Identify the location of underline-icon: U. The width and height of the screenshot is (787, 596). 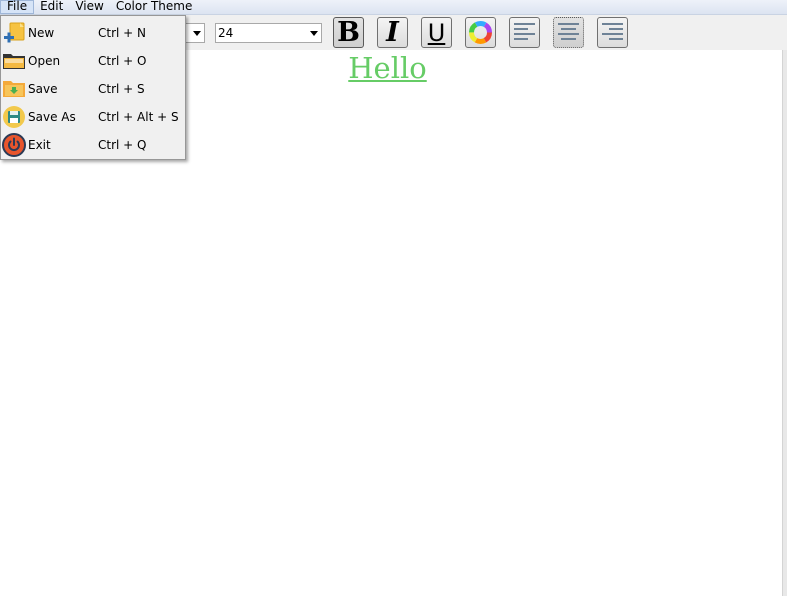
(436, 32).